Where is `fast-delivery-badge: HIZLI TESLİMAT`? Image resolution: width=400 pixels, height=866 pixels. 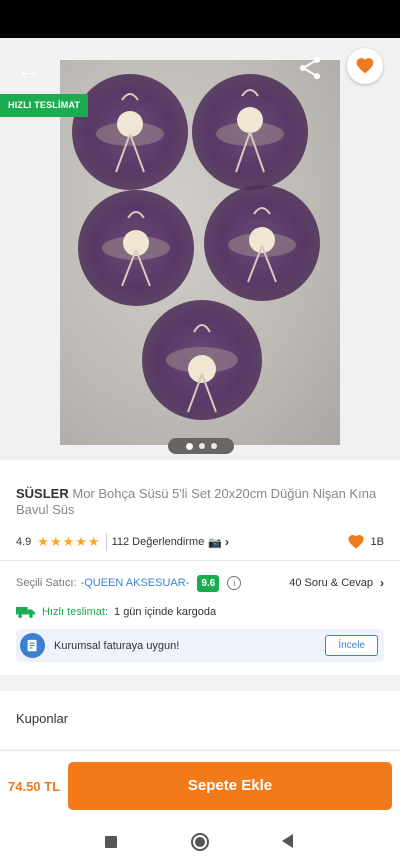
fast-delivery-badge: HIZLI TESLİMAT is located at coordinates (44, 105).